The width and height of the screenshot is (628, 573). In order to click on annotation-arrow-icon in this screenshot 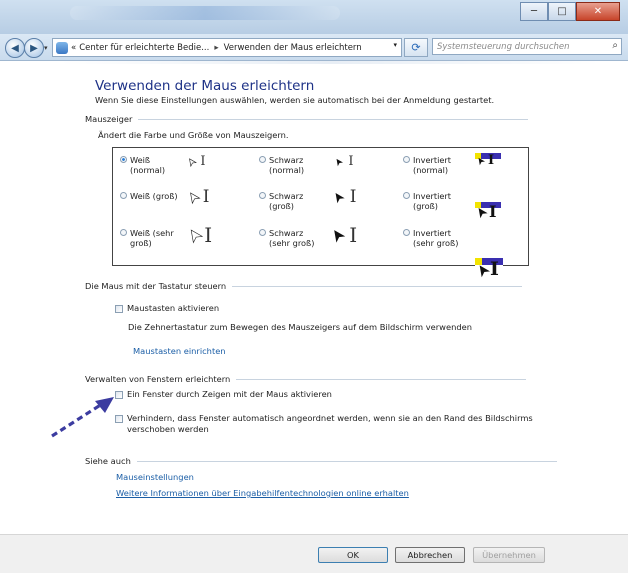, I will do `click(82, 417)`.